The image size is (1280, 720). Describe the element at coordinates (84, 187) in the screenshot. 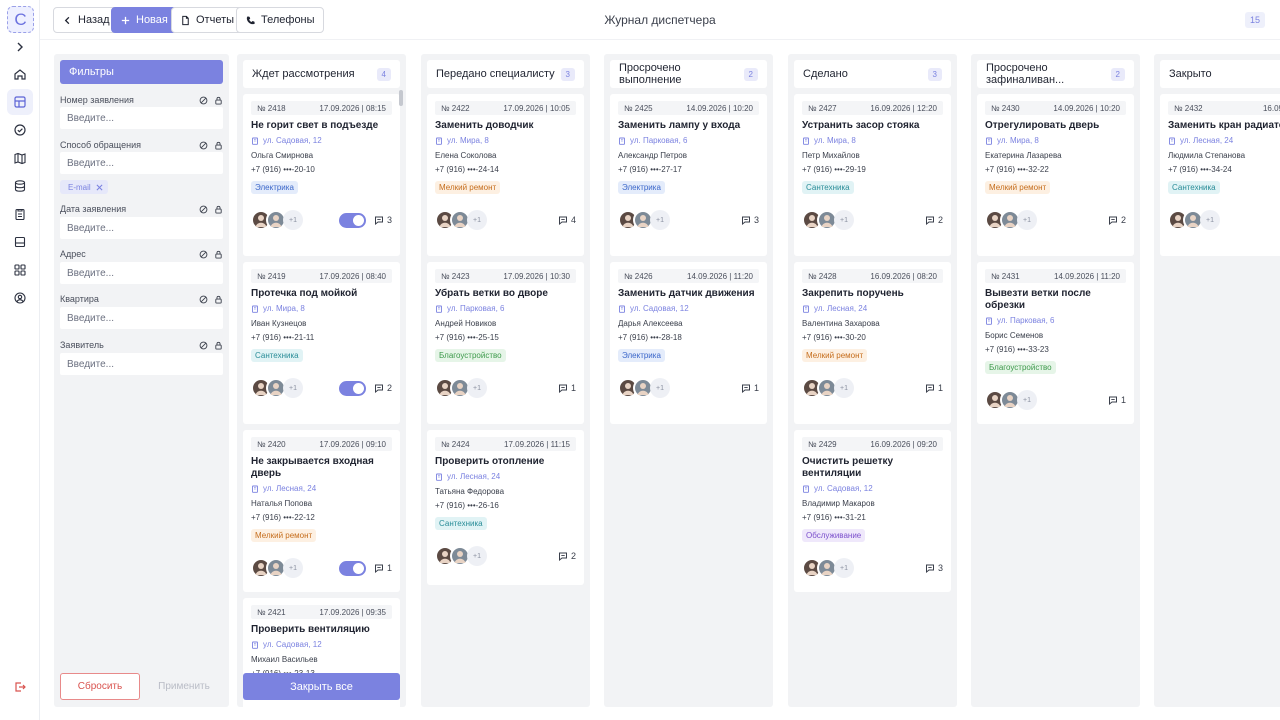

I see `email-chip: E-mail` at that location.